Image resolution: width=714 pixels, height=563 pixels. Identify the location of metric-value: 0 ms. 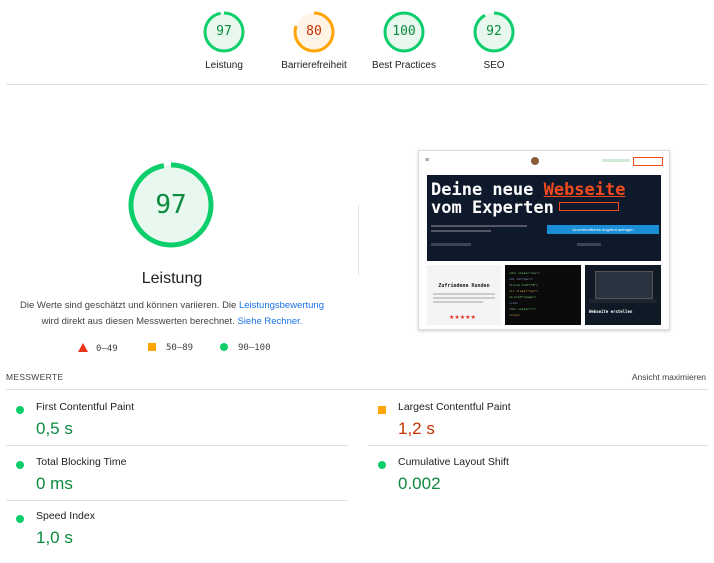
(54, 483).